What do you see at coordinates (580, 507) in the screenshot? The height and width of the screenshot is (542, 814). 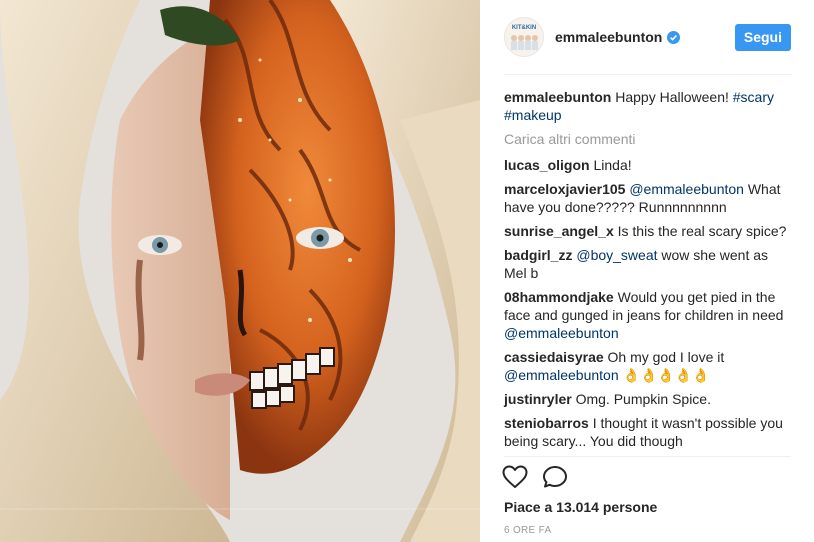 I see `likes-count: Piace a 13.014 persone` at bounding box center [580, 507].